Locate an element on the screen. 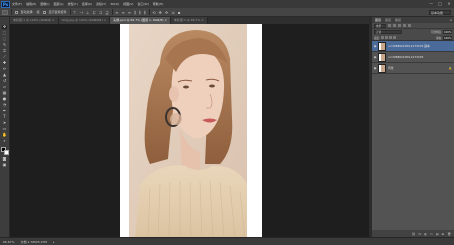 This screenshot has width=454, height=245. color-swatches is located at coordinates (4, 151).